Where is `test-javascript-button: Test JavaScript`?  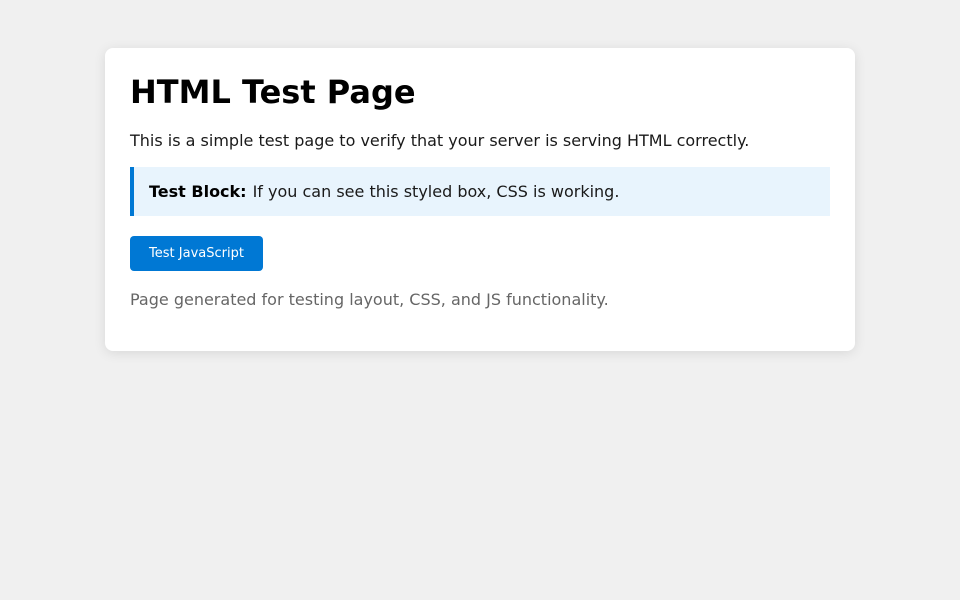
test-javascript-button: Test JavaScript is located at coordinates (196, 253).